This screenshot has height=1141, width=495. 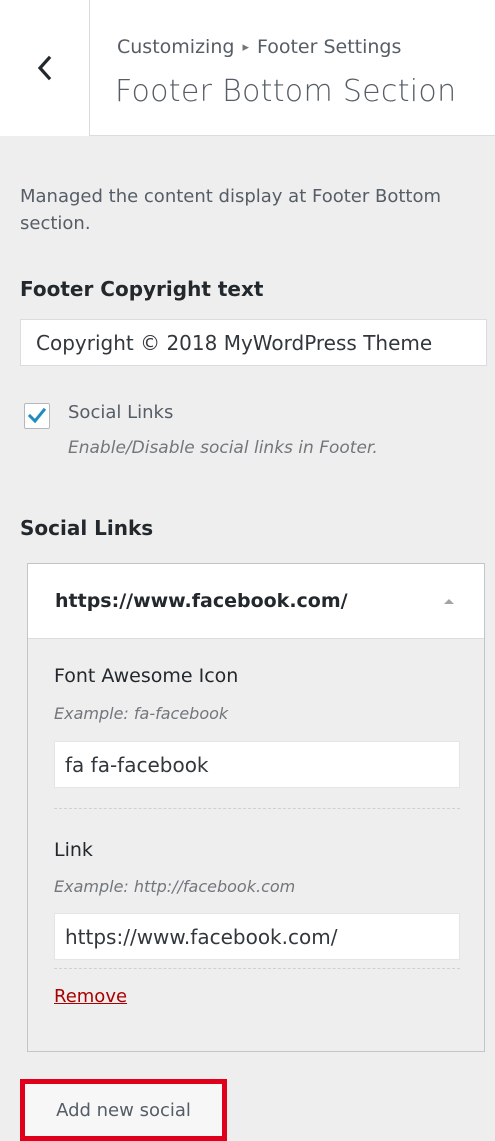 I want to click on copyright-input-value: Copyright © 2018 MyWordPress Theme, so click(x=234, y=342).